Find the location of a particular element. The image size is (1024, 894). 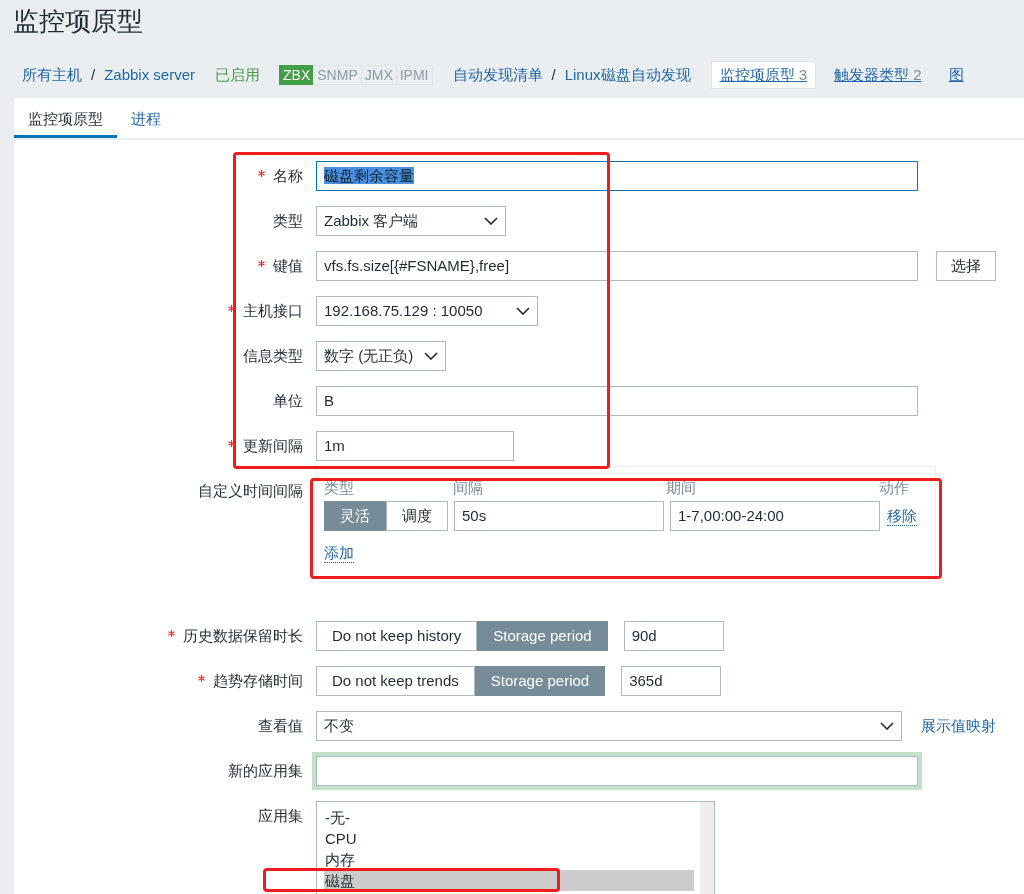

text-field: vfs.fs.size[{#FSNAME},free] is located at coordinates (617, 266).